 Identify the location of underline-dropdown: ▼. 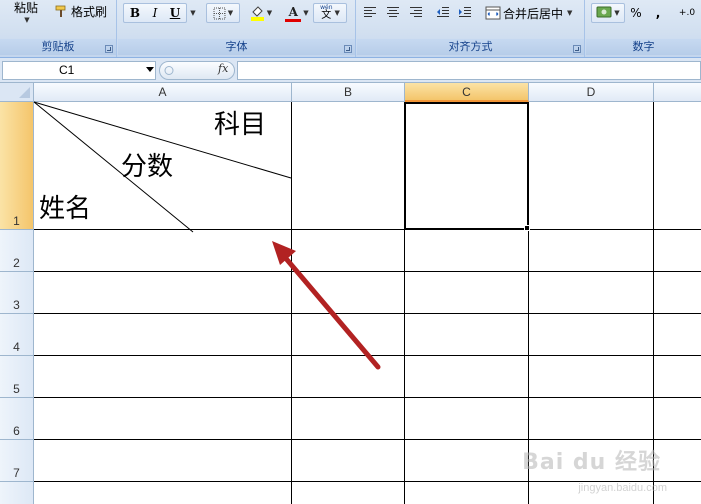
(192, 13).